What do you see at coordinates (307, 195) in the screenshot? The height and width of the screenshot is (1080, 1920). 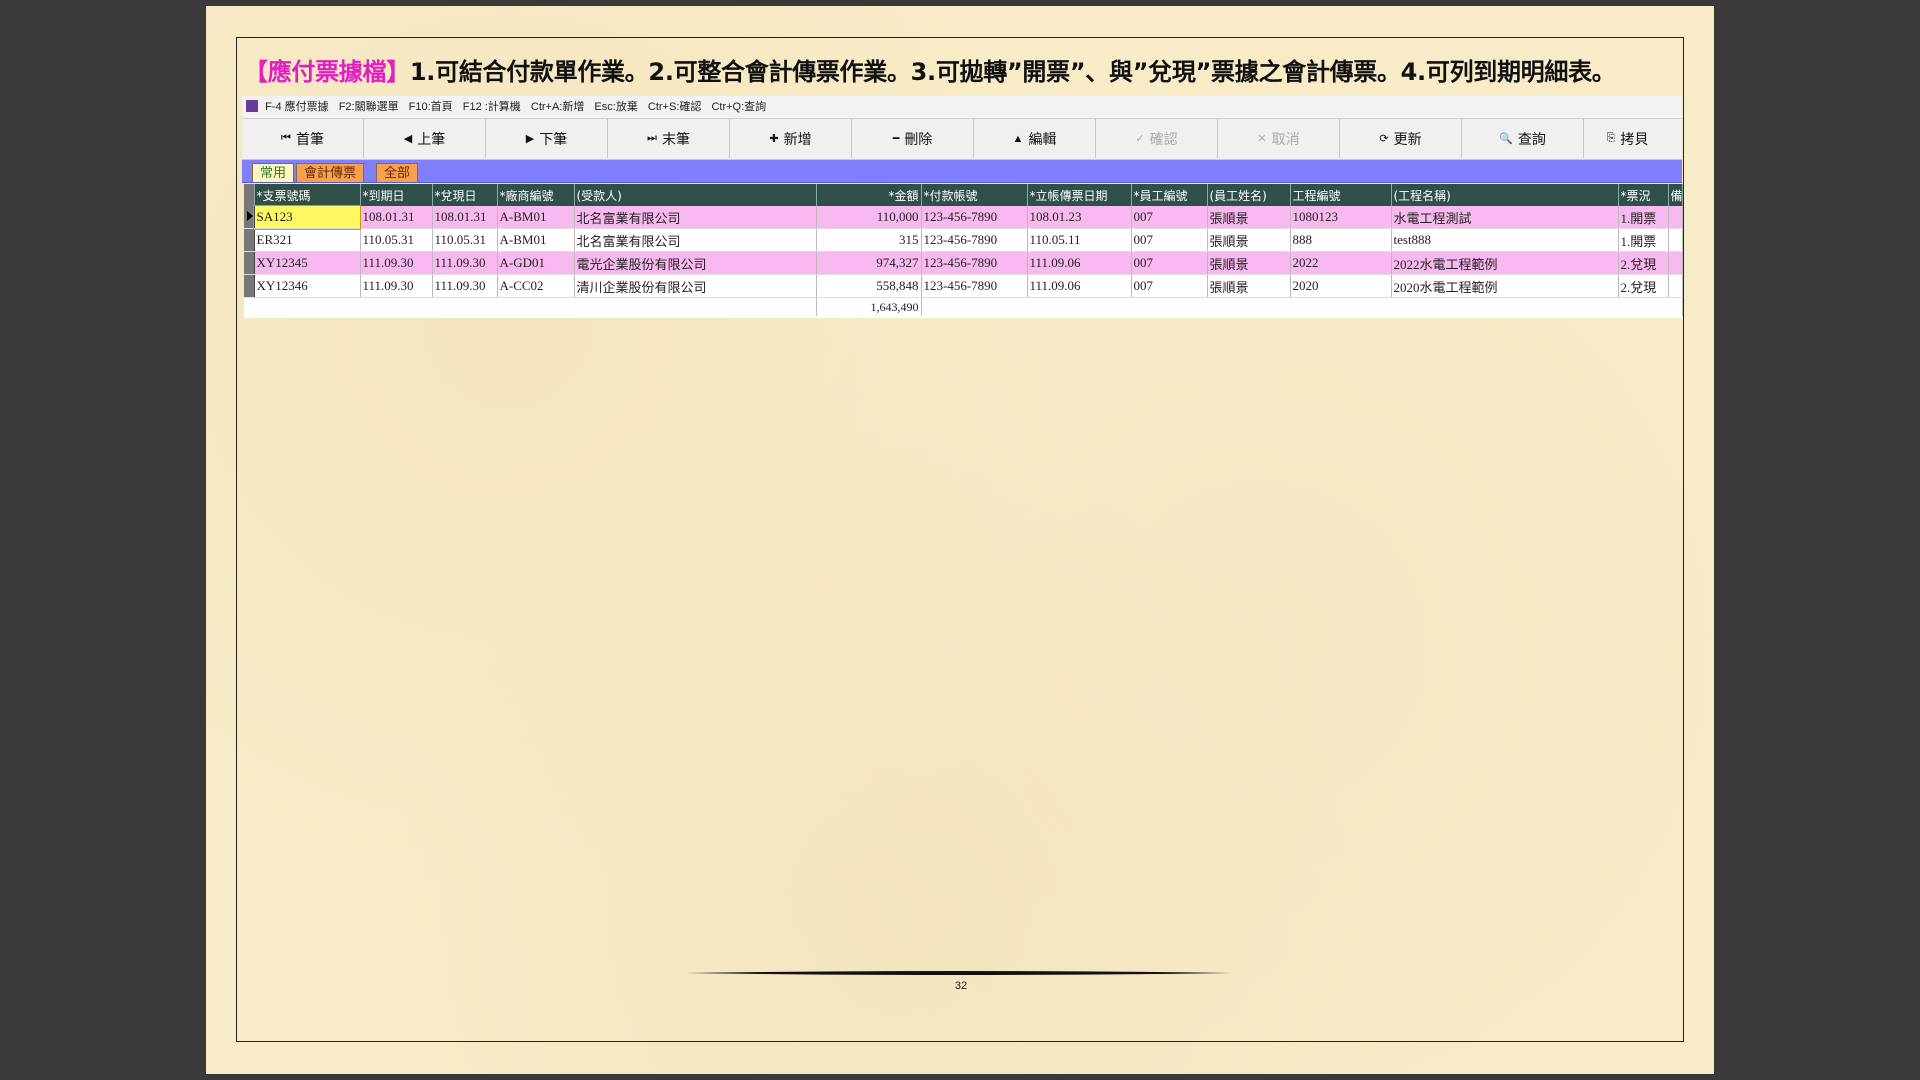 I see `column-header: *支票號碼` at bounding box center [307, 195].